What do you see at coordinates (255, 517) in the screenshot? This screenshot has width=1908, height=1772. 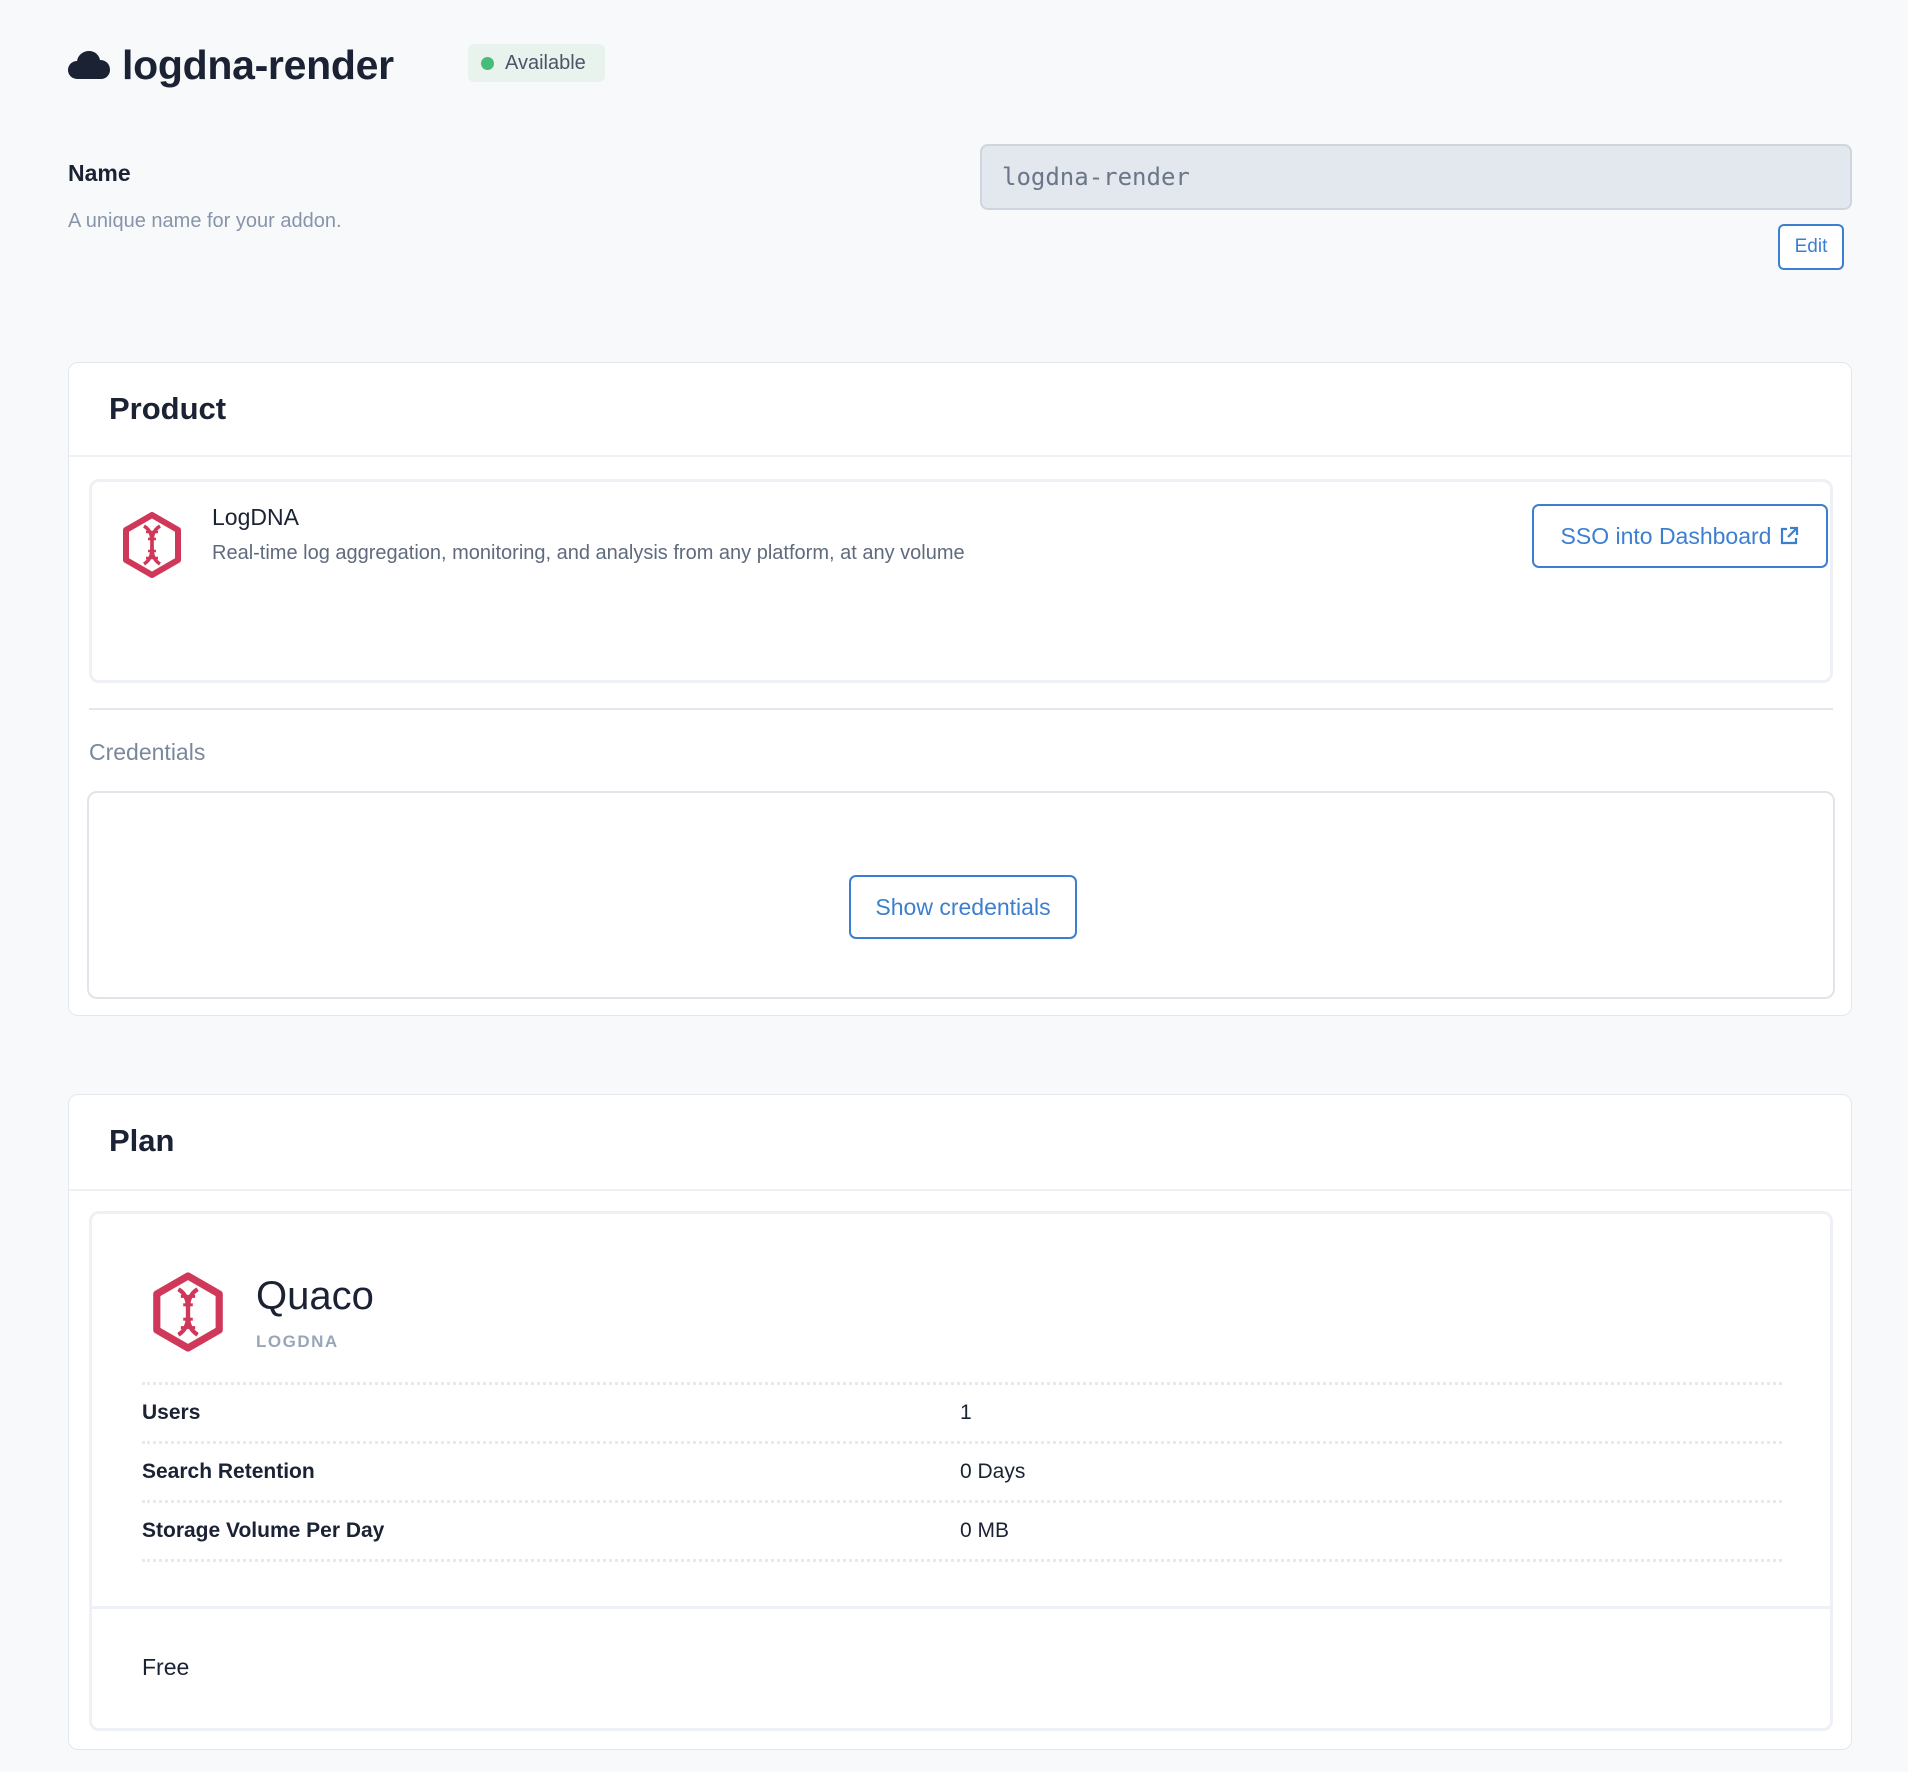 I see `product-name: LogDNA` at bounding box center [255, 517].